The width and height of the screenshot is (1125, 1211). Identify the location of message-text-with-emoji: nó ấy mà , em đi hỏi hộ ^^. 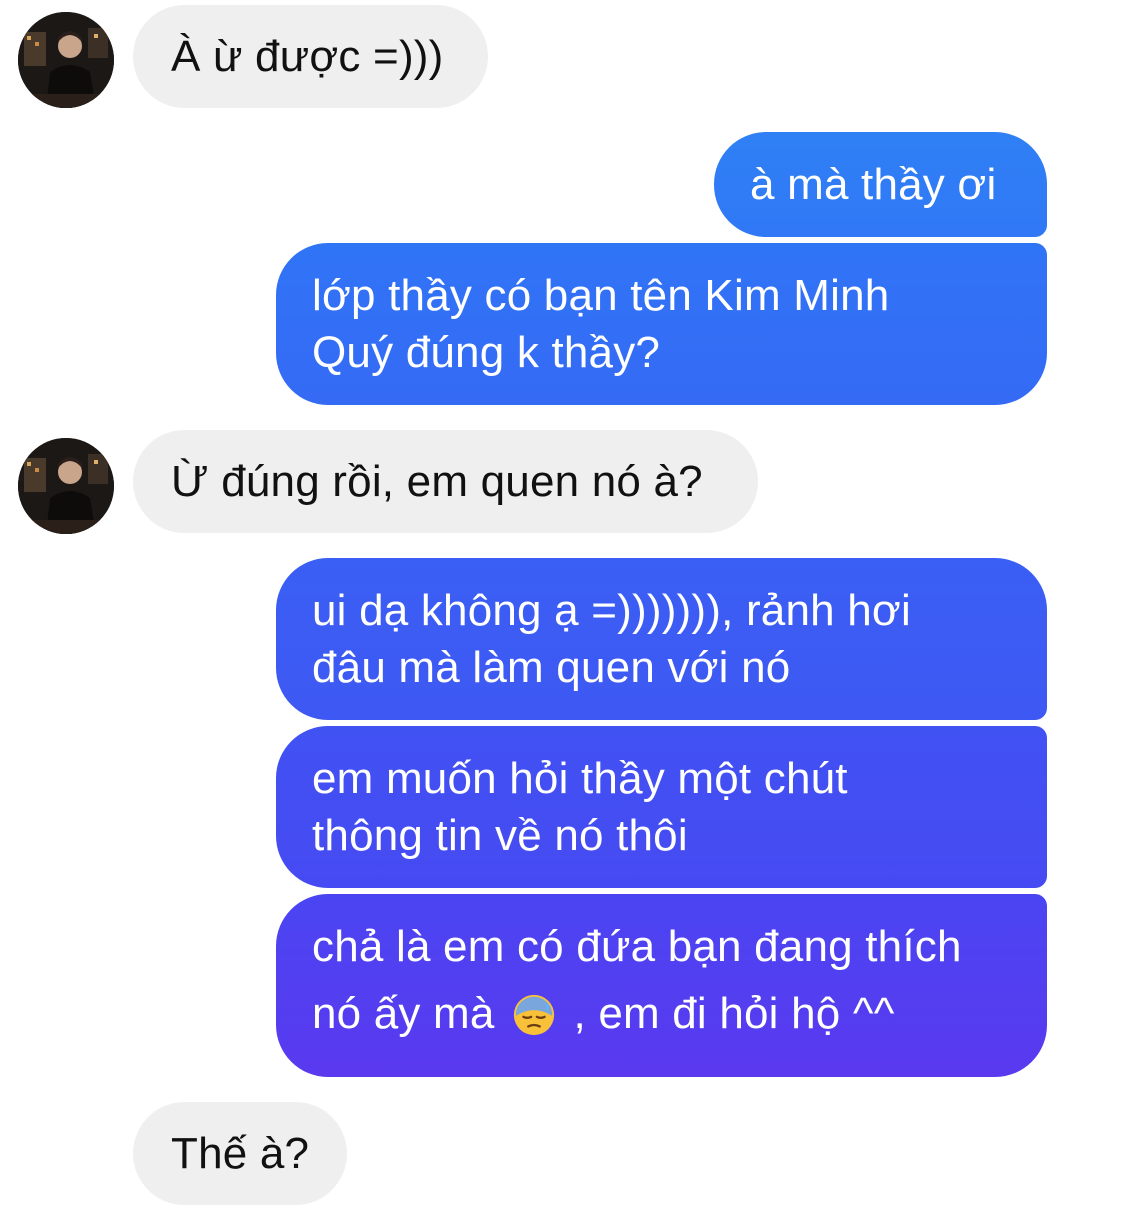
(661, 1014).